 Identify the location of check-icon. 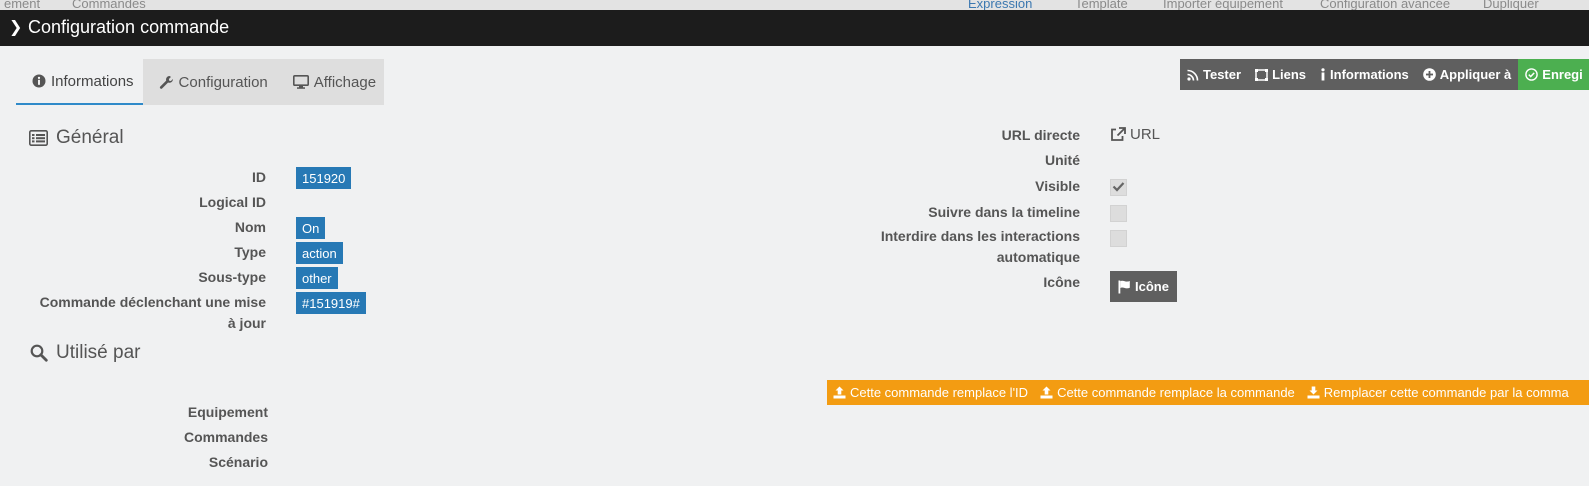
(1118, 188).